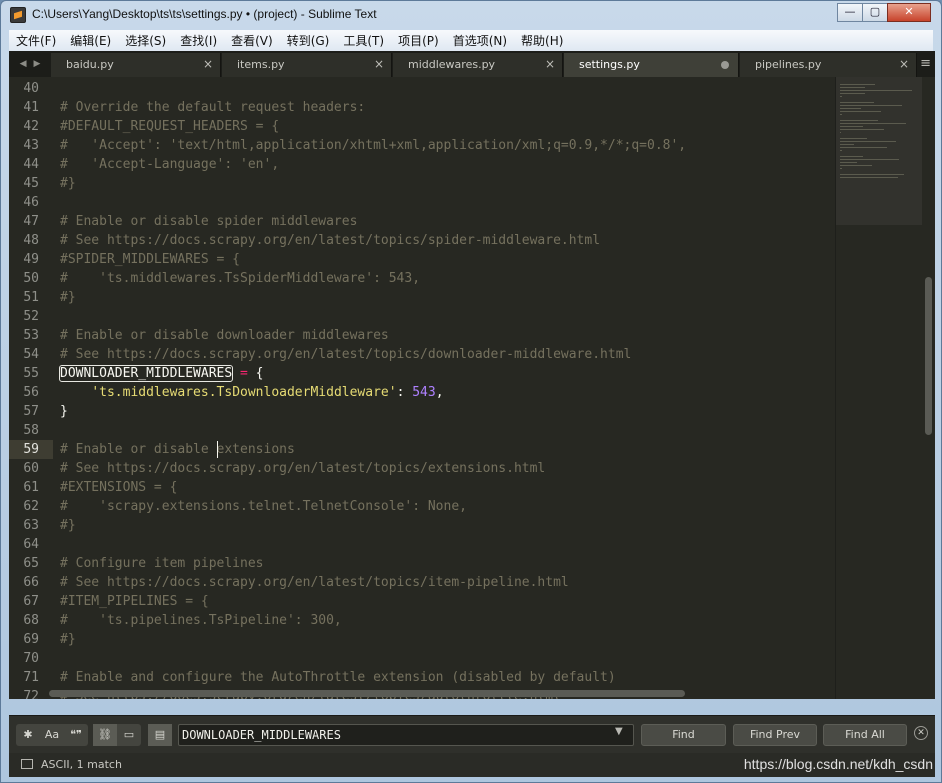 The height and width of the screenshot is (783, 942). I want to click on menu-edit: 编辑(E), so click(90, 40).